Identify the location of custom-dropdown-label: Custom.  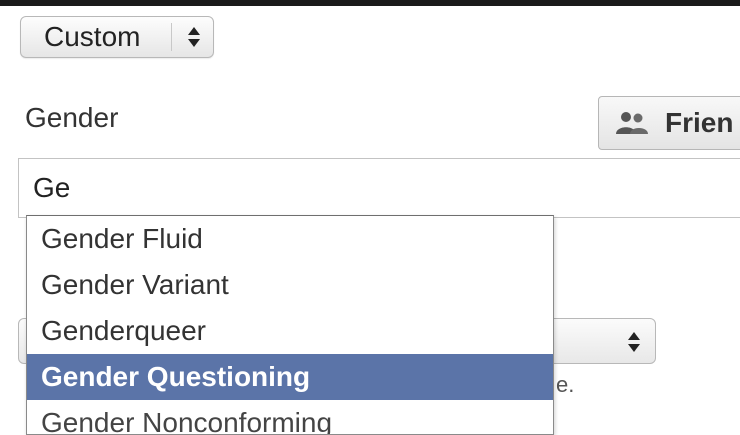
(92, 36).